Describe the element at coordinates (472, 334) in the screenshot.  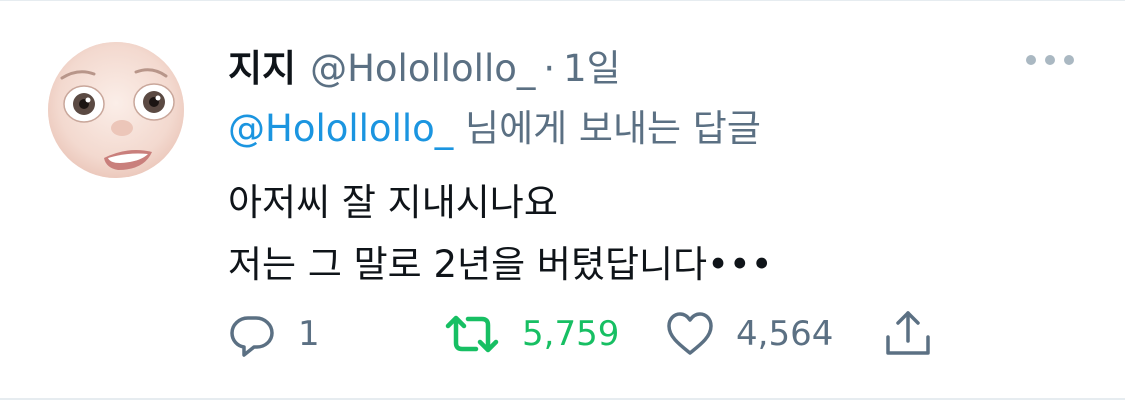
I see `retweet-icon` at that location.